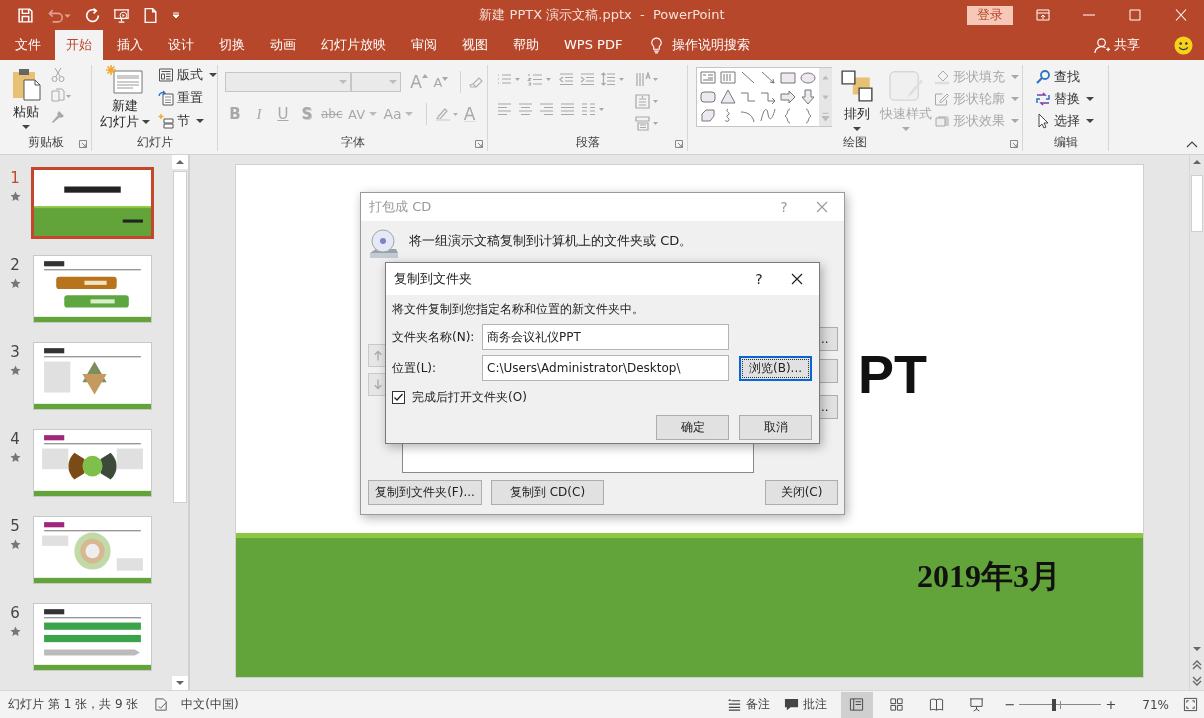 The height and width of the screenshot is (718, 1204). What do you see at coordinates (546, 109) in the screenshot?
I see `align-right-icon` at bounding box center [546, 109].